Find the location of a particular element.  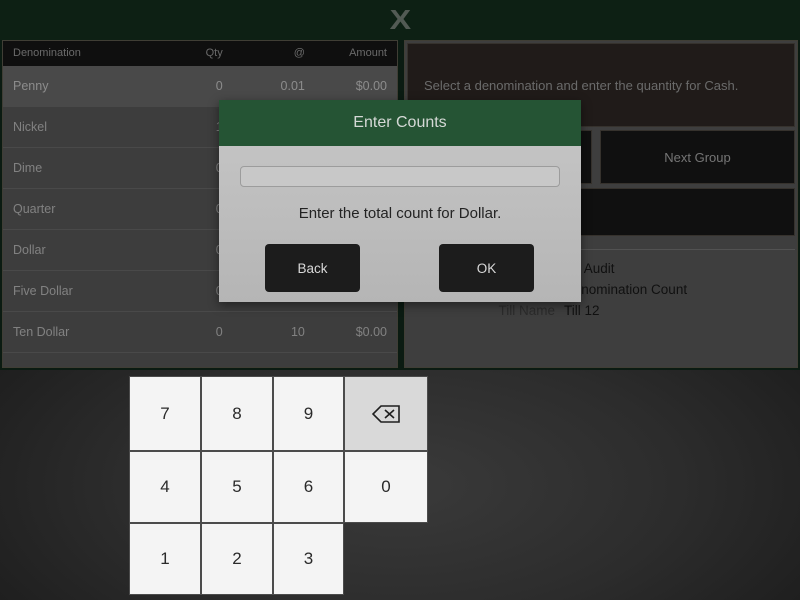

dialog-ok-button: OK is located at coordinates (486, 268).